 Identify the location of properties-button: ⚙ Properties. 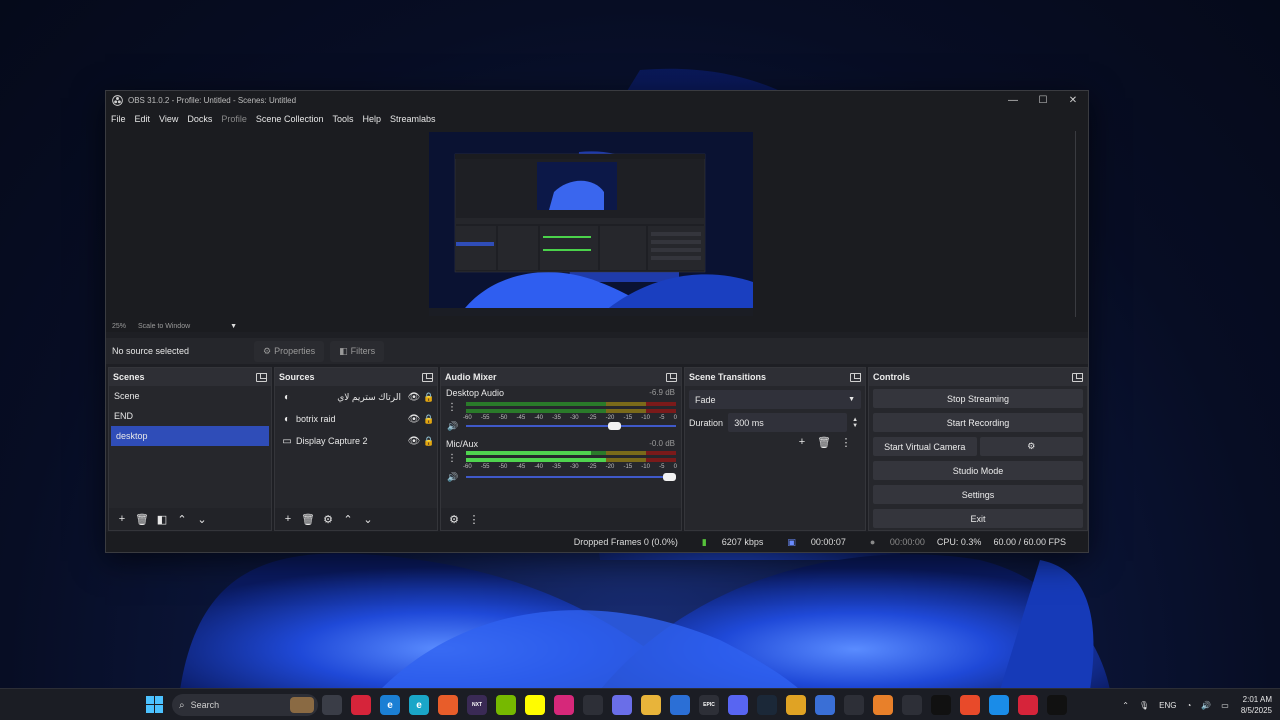
(289, 351).